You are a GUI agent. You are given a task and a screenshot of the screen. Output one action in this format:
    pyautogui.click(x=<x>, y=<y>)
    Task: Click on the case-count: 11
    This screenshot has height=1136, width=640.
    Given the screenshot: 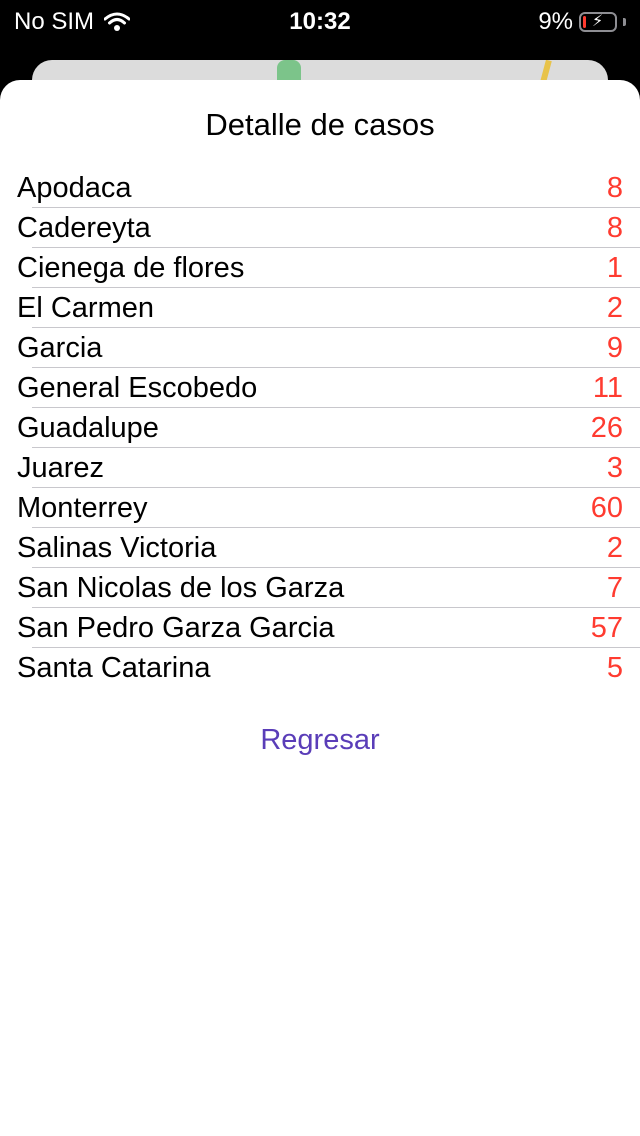 What is the action you would take?
    pyautogui.click(x=607, y=388)
    